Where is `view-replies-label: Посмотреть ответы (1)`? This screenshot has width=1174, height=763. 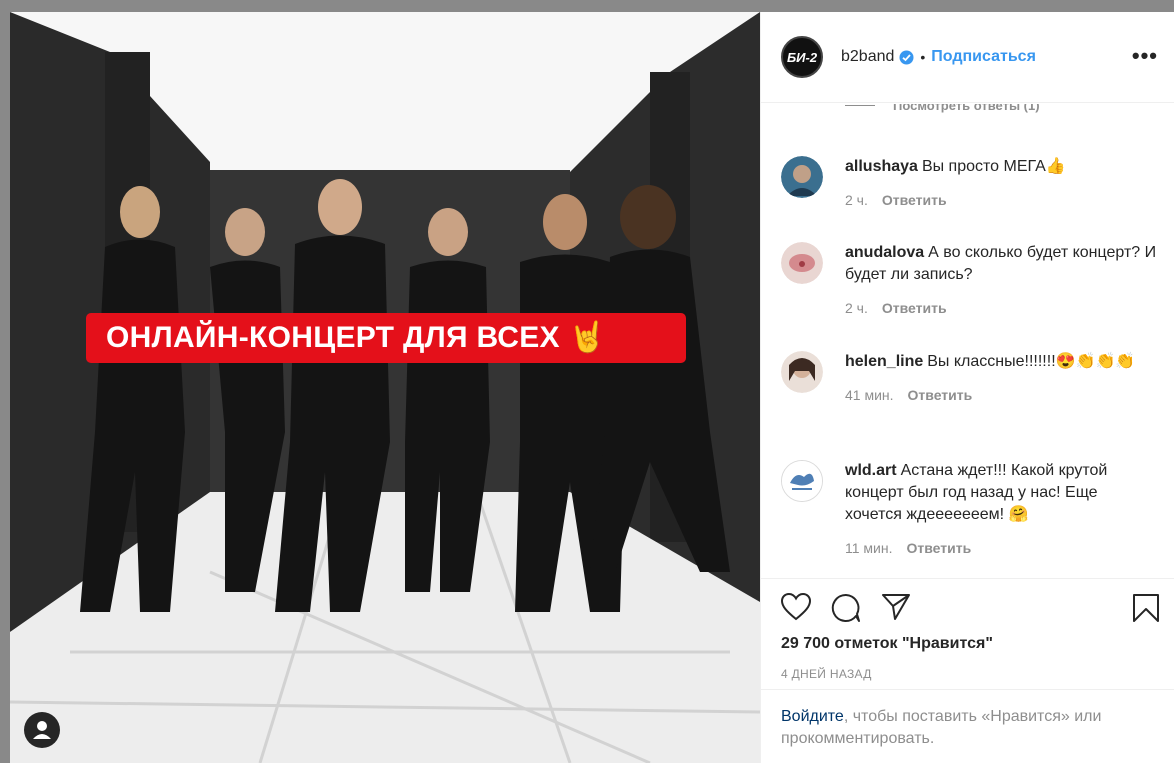
view-replies-label: Посмотреть ответы (1) is located at coordinates (966, 108).